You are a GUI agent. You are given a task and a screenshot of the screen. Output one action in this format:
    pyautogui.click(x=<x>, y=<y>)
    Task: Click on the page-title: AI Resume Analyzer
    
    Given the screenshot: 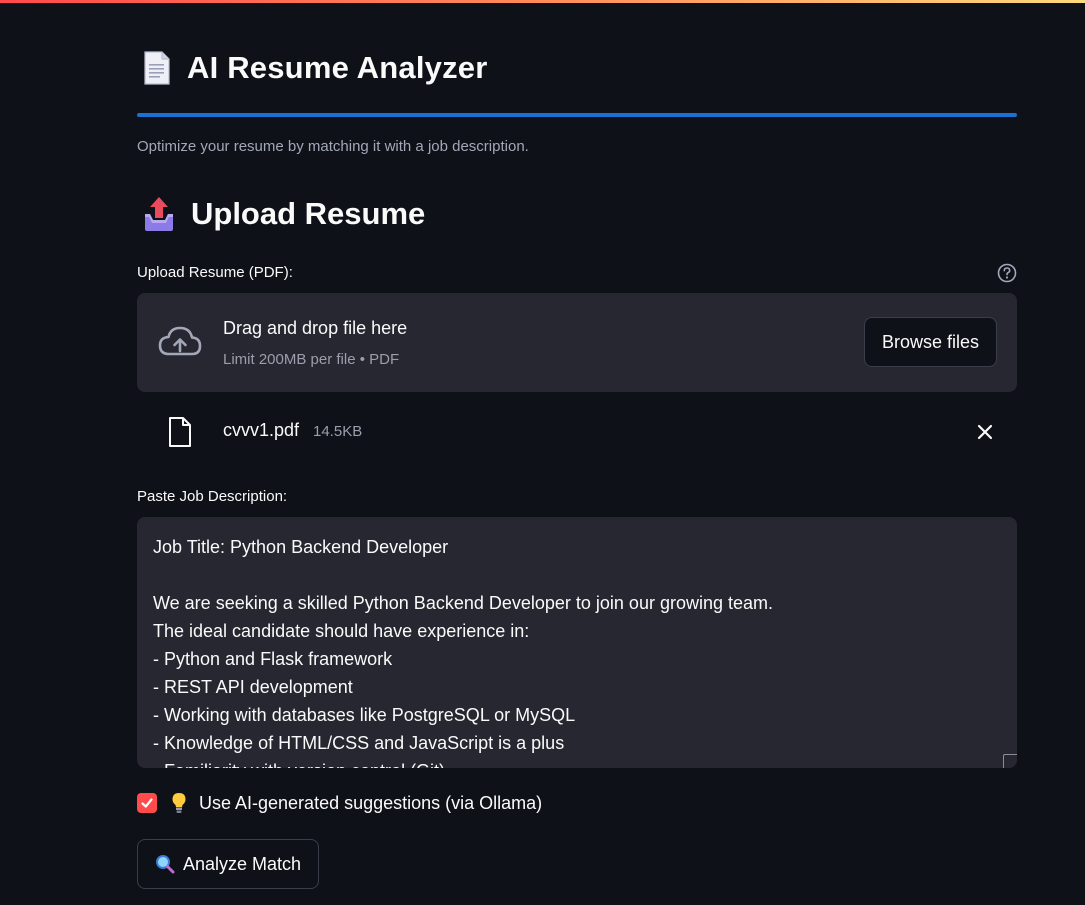 What is the action you would take?
    pyautogui.click(x=315, y=68)
    